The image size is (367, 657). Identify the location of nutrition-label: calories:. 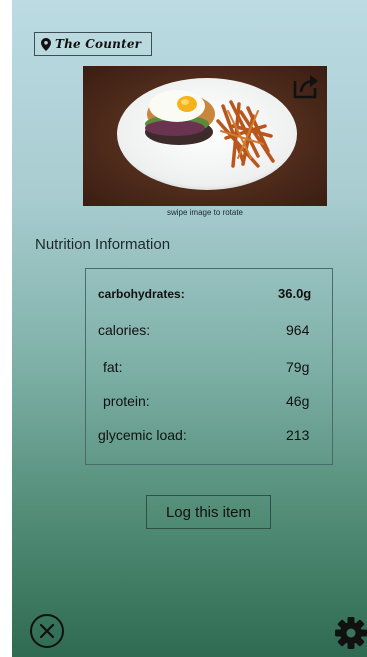
(124, 330).